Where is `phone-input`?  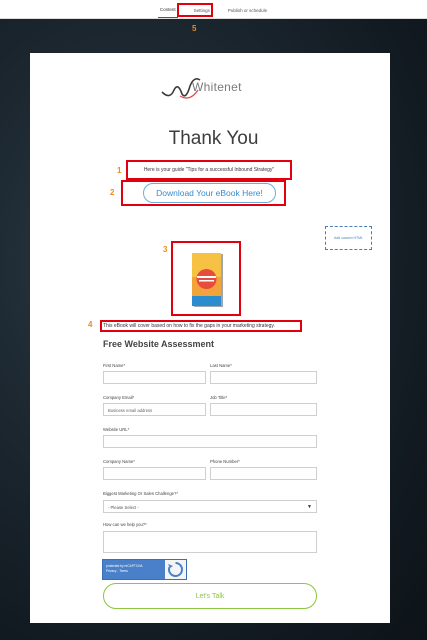
phone-input is located at coordinates (263, 473).